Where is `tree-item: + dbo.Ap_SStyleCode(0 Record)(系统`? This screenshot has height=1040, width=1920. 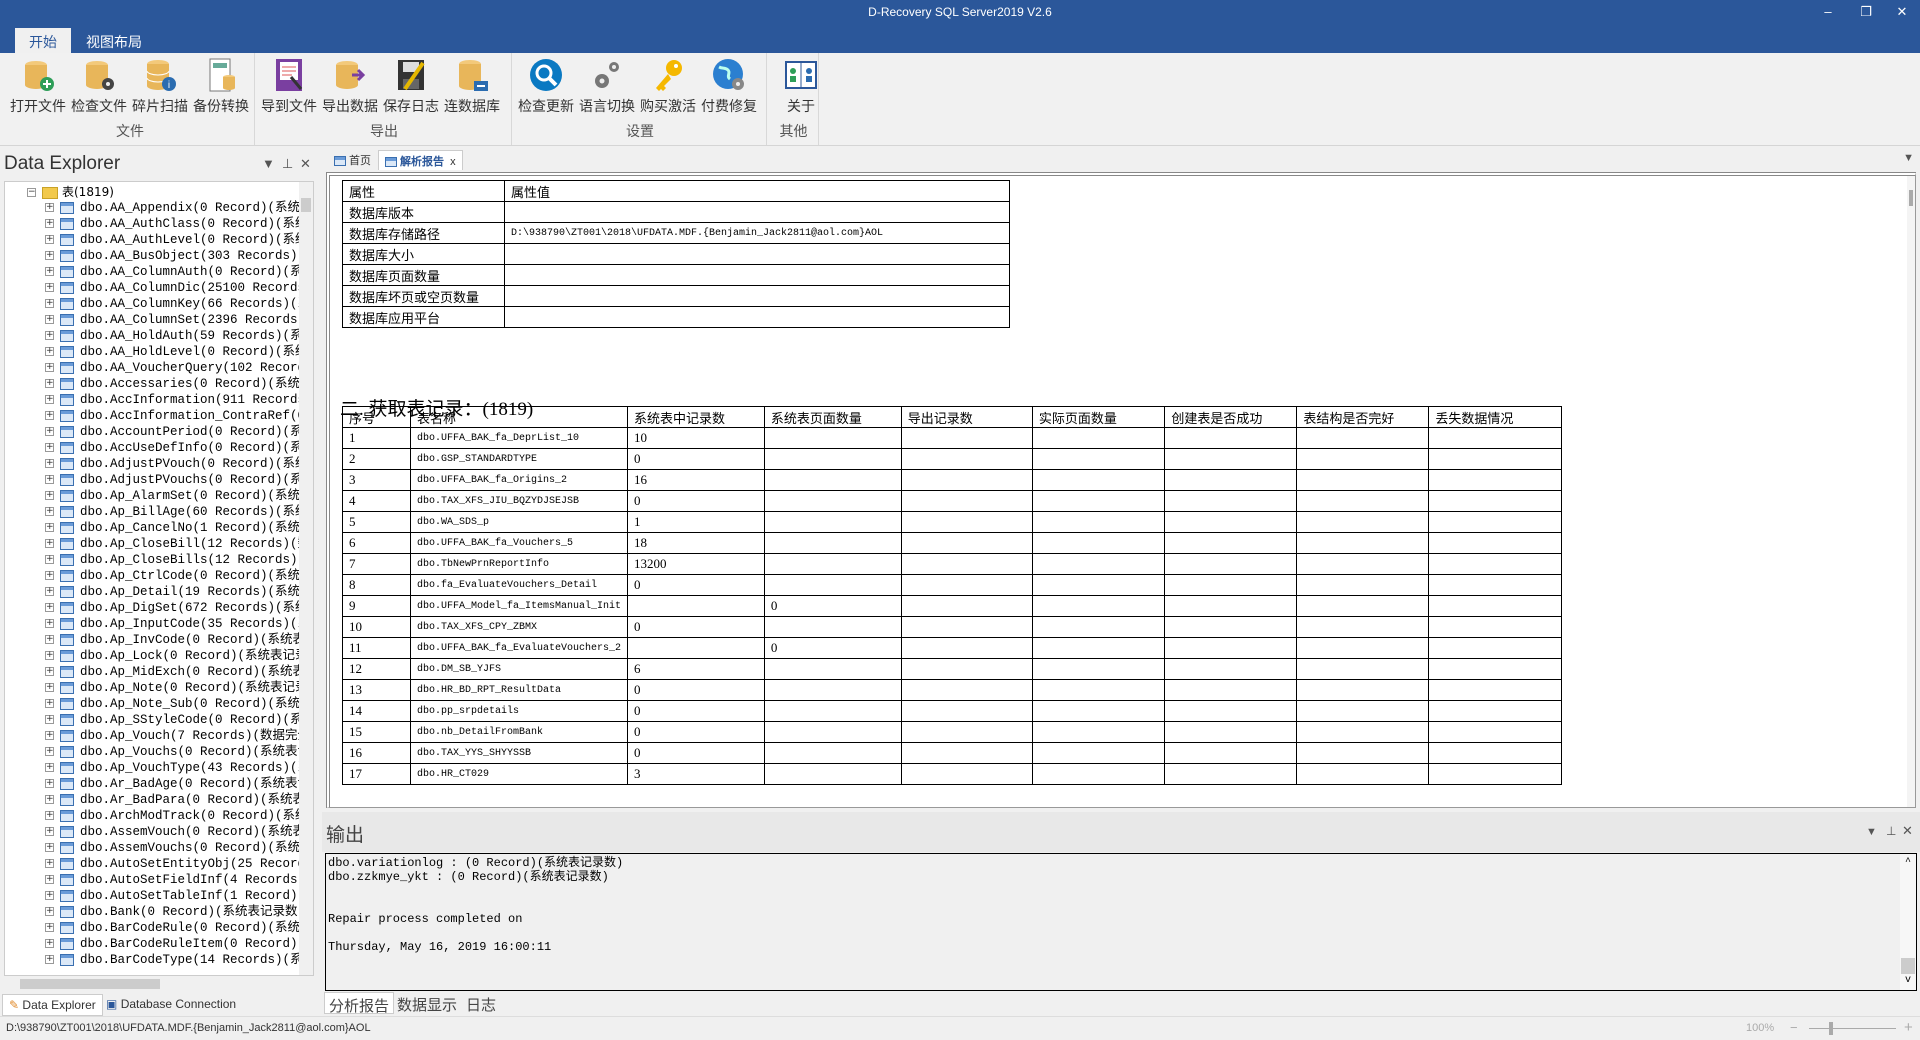
tree-item: + dbo.Ap_SStyleCode(0 Record)(系统 is located at coordinates (179, 720).